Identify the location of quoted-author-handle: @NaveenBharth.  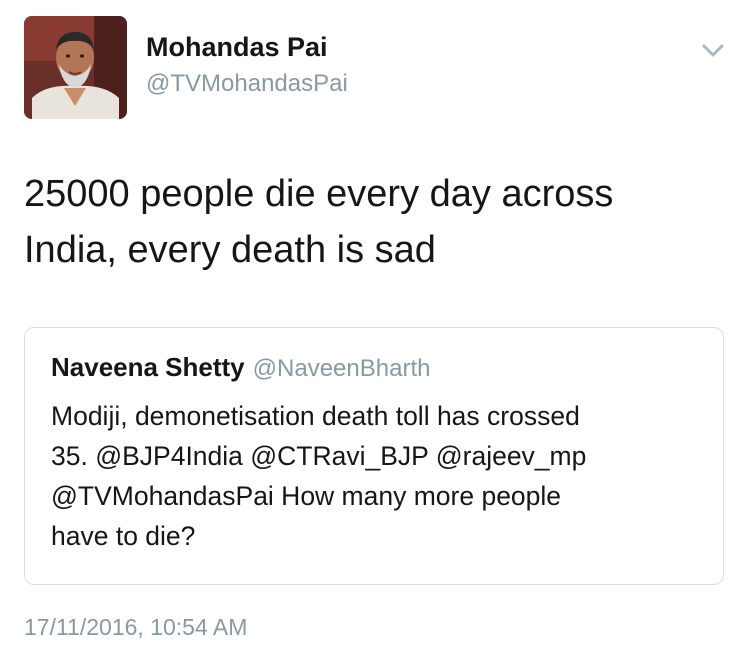
(341, 368).